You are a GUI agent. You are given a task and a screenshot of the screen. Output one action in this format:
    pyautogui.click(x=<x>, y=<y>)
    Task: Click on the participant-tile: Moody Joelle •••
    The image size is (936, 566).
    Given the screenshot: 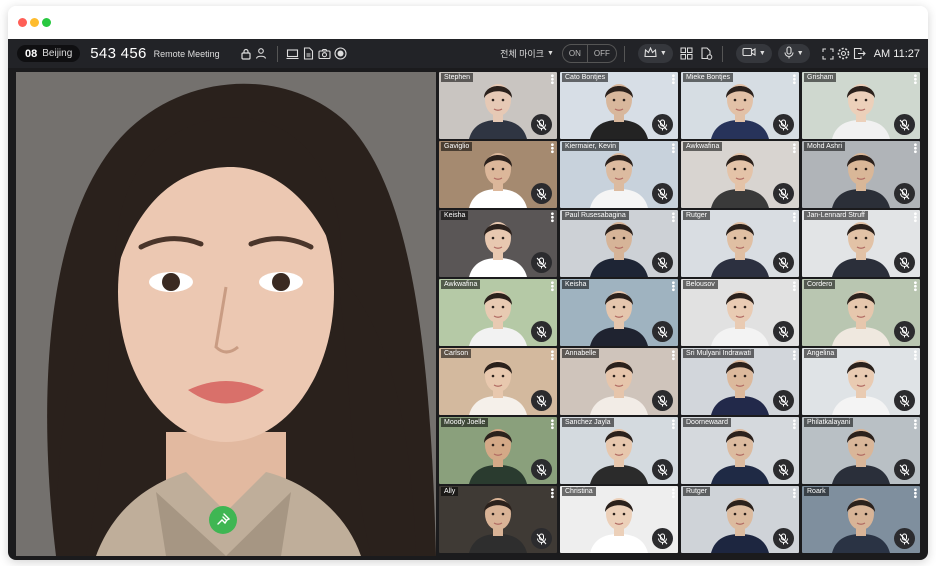 What is the action you would take?
    pyautogui.click(x=498, y=450)
    